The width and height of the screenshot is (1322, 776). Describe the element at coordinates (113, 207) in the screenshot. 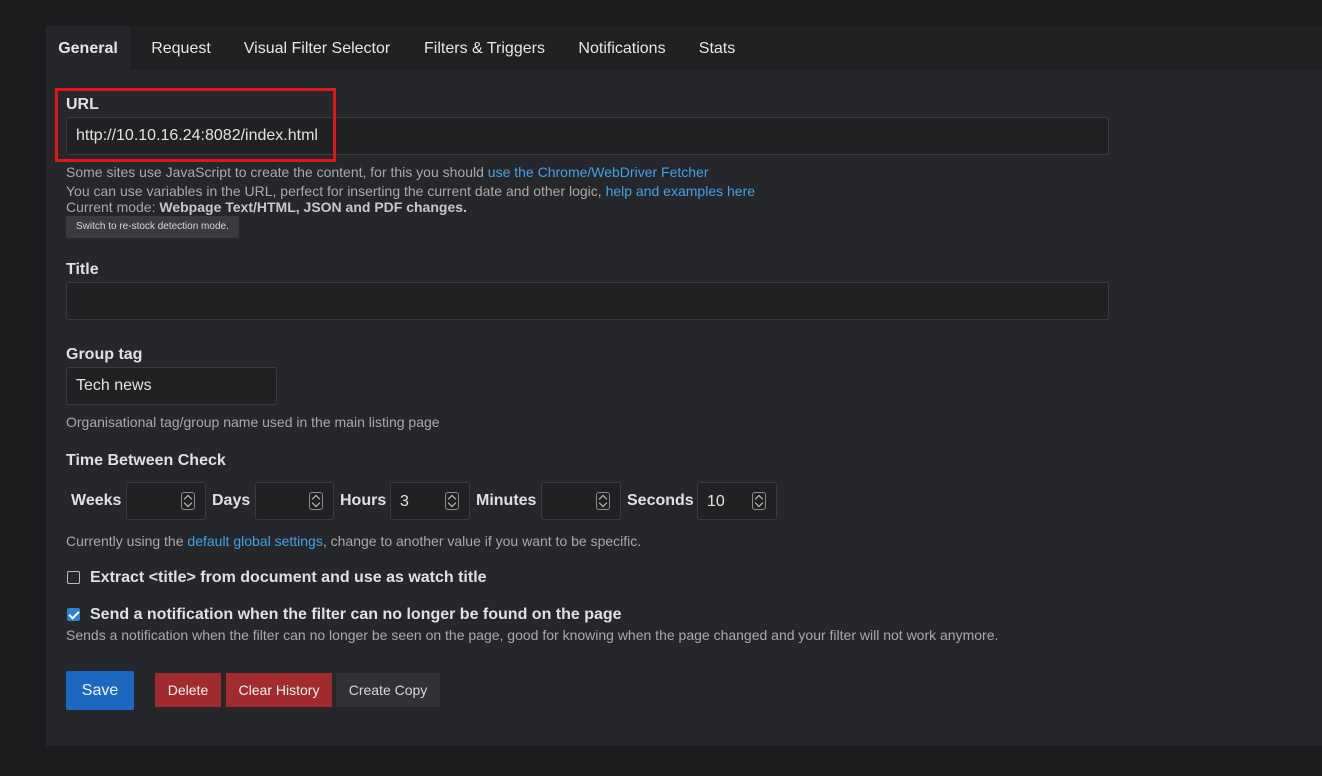

I see `current-mode-label: Current mode:` at that location.